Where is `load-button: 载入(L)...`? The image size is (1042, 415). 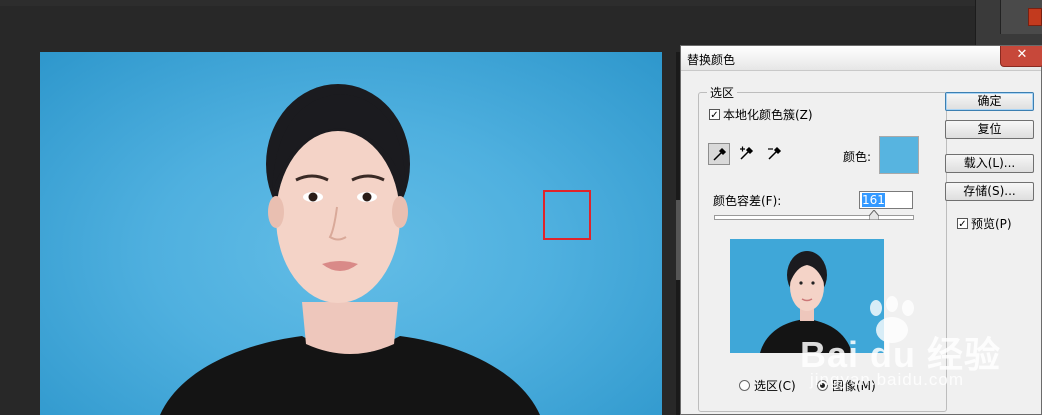 load-button: 载入(L)... is located at coordinates (989, 163).